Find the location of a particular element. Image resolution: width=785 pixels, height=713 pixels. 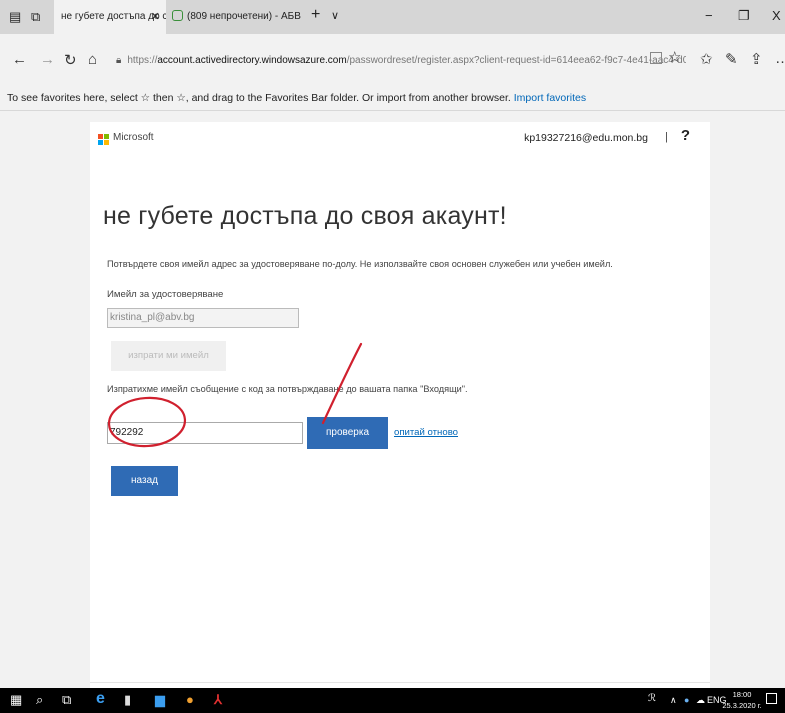

chrome-icon: ● is located at coordinates (190, 699).